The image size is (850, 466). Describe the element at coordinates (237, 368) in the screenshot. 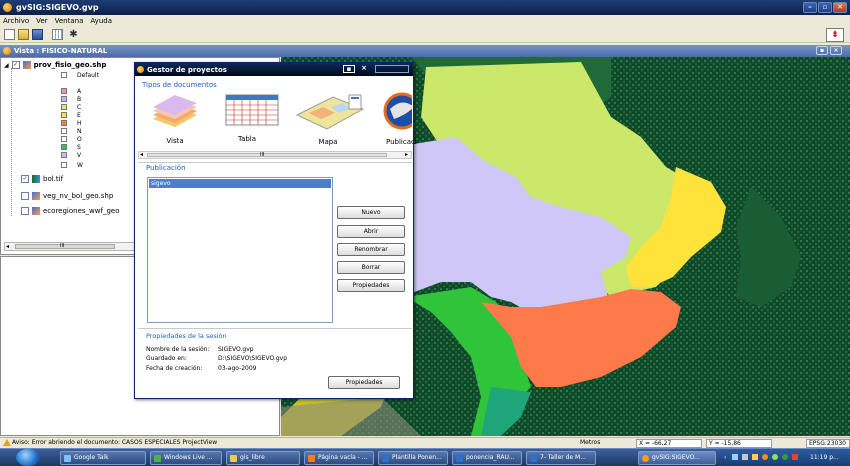

I see `creation-date-value: 03-ago-2009` at that location.